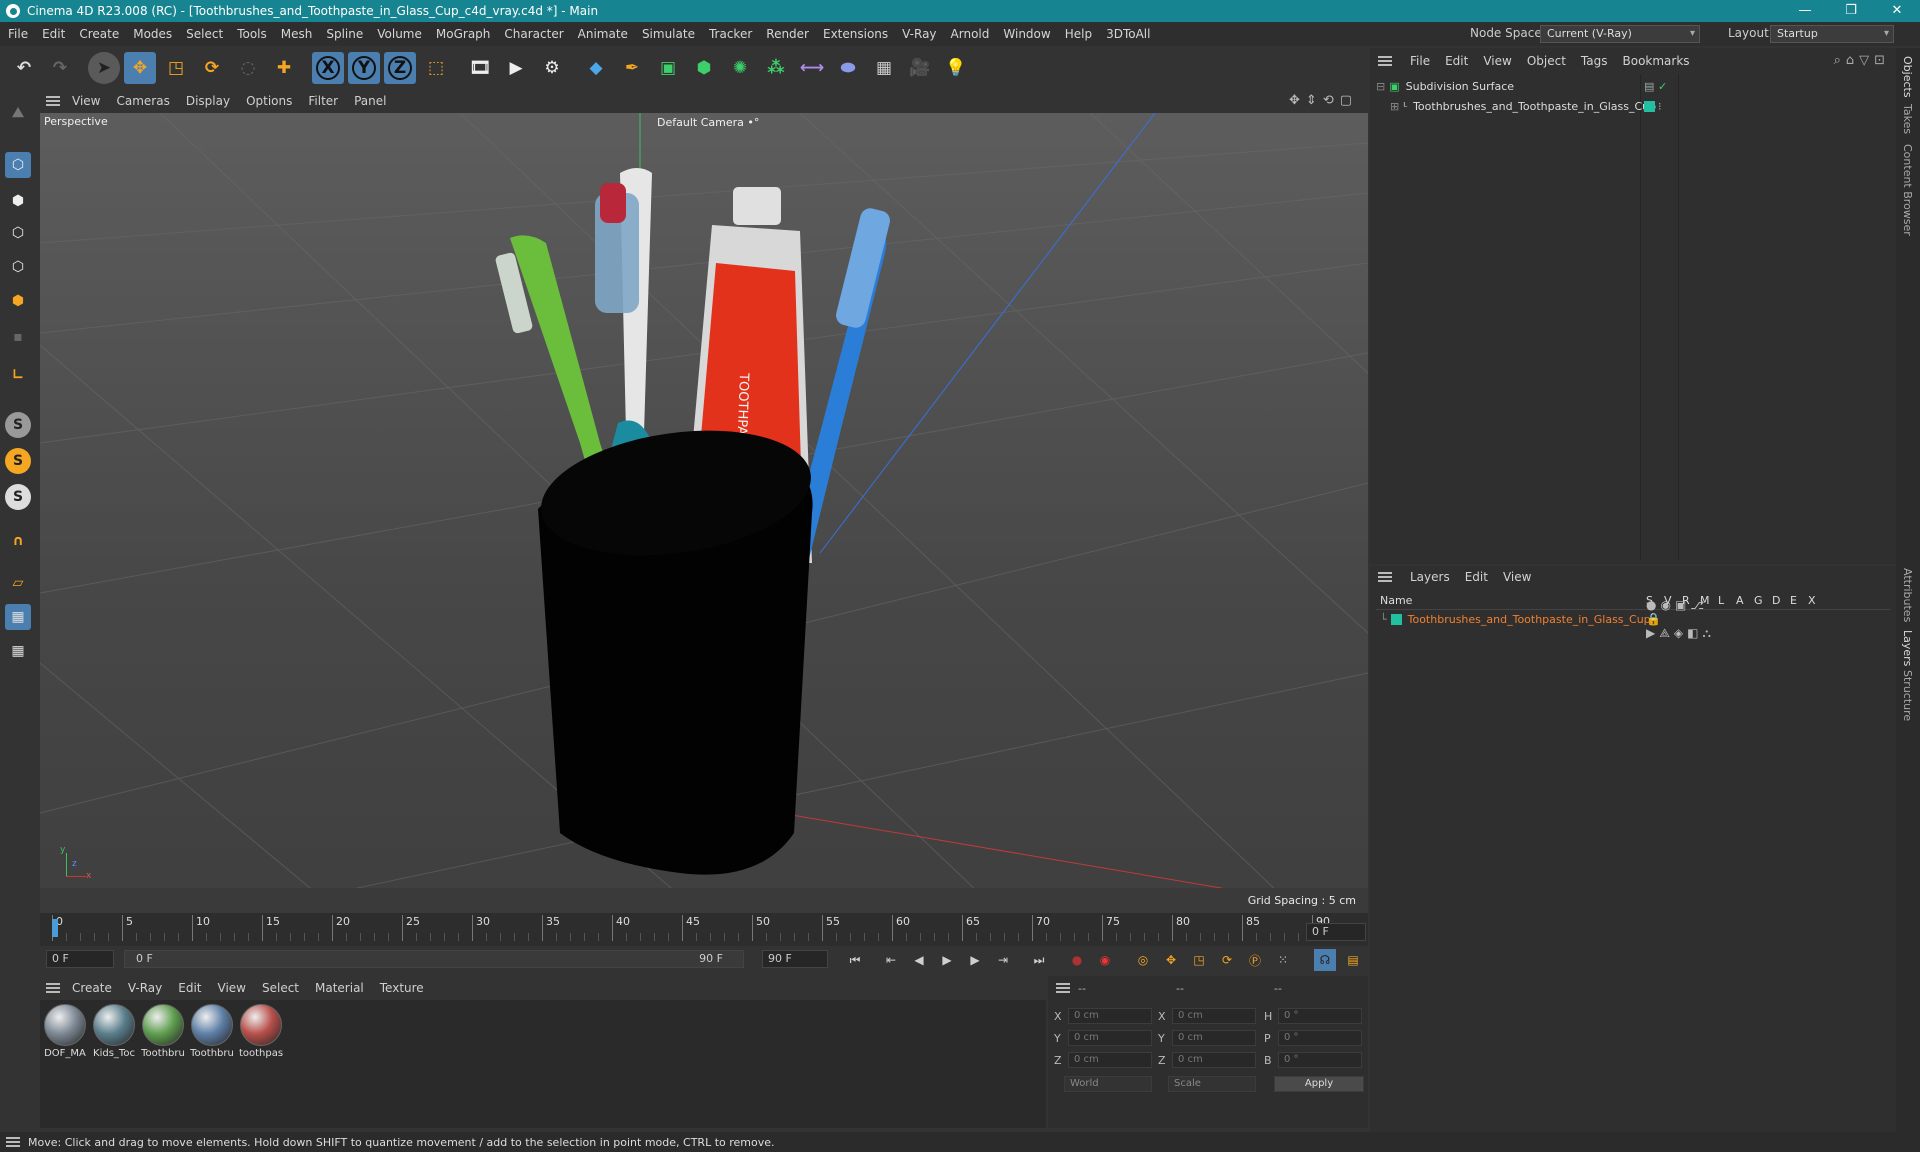  I want to click on layer-menu-edit: Edit, so click(1476, 577).